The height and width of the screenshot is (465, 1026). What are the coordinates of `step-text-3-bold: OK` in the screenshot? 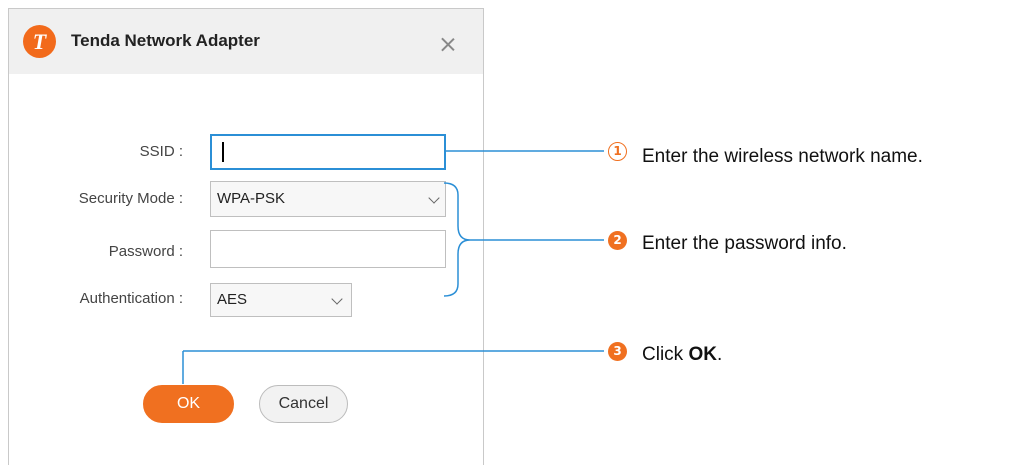 It's located at (702, 354).